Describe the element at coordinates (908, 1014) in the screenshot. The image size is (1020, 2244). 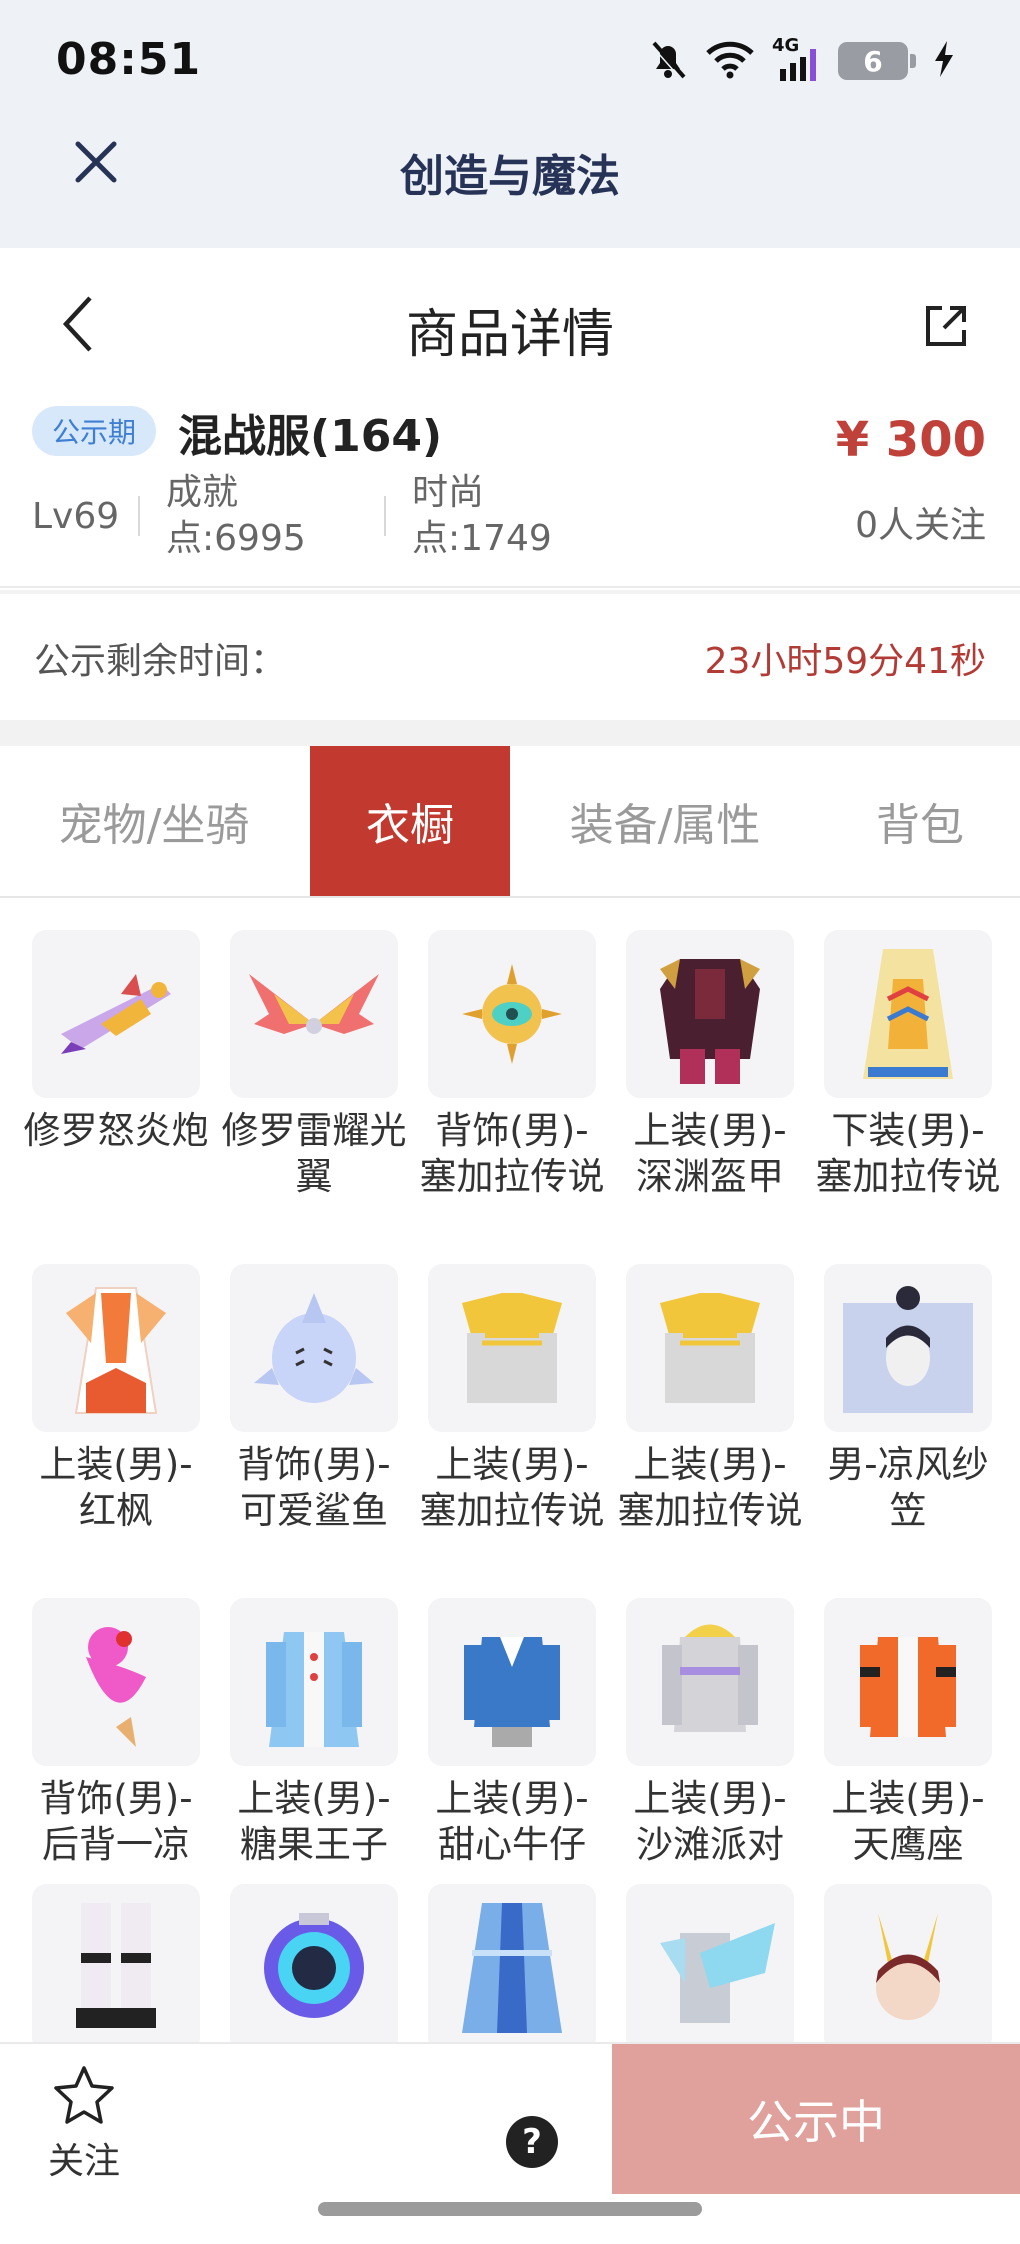
I see `robe-icon` at that location.